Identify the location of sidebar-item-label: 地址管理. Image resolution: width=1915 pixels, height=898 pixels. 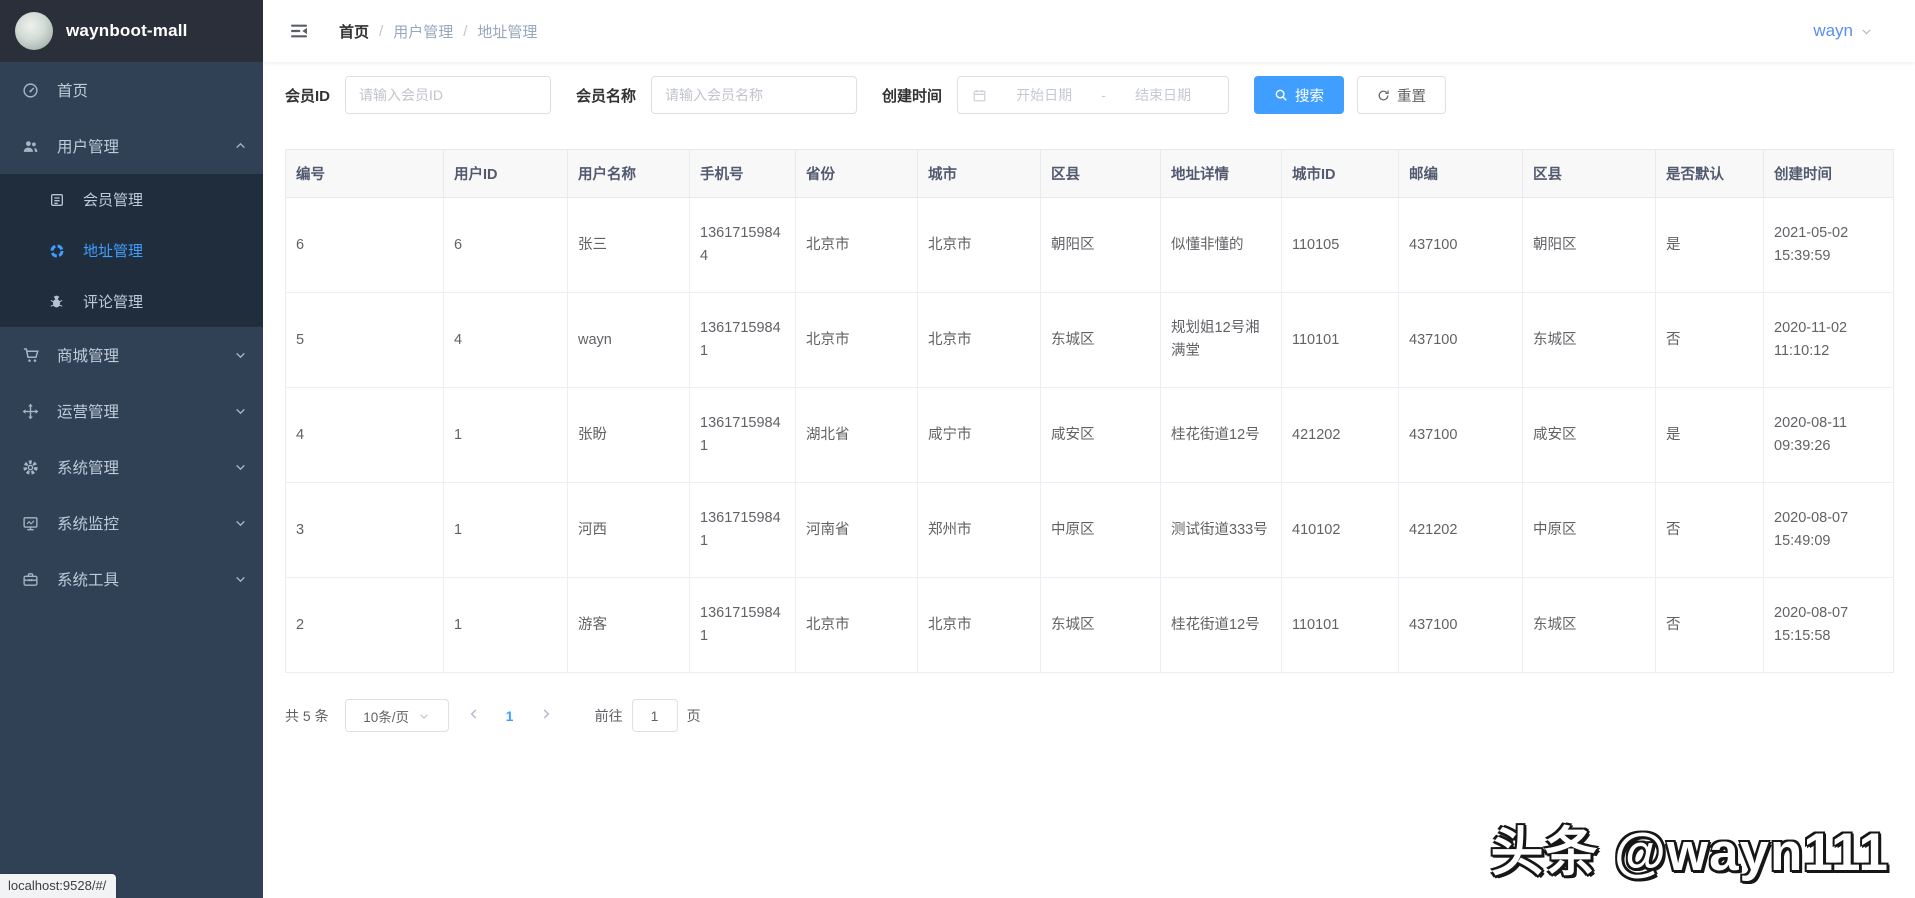
(113, 251).